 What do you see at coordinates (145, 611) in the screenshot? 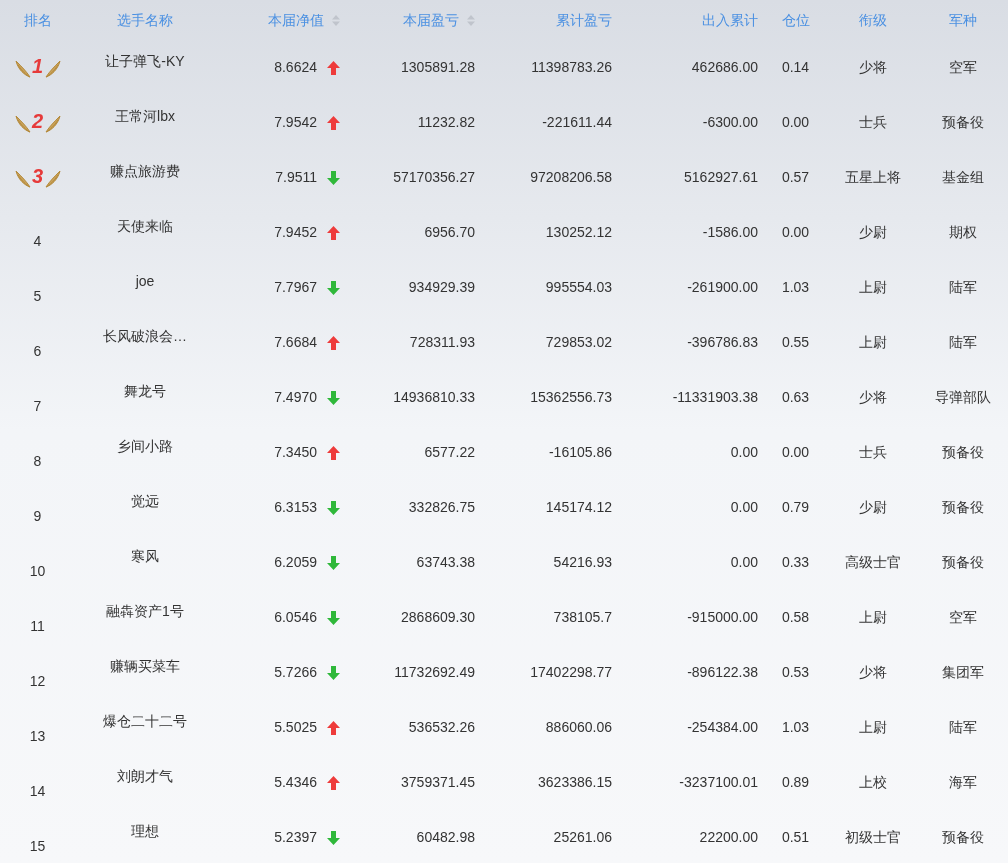
I see `player-name: 融犇资产1号` at bounding box center [145, 611].